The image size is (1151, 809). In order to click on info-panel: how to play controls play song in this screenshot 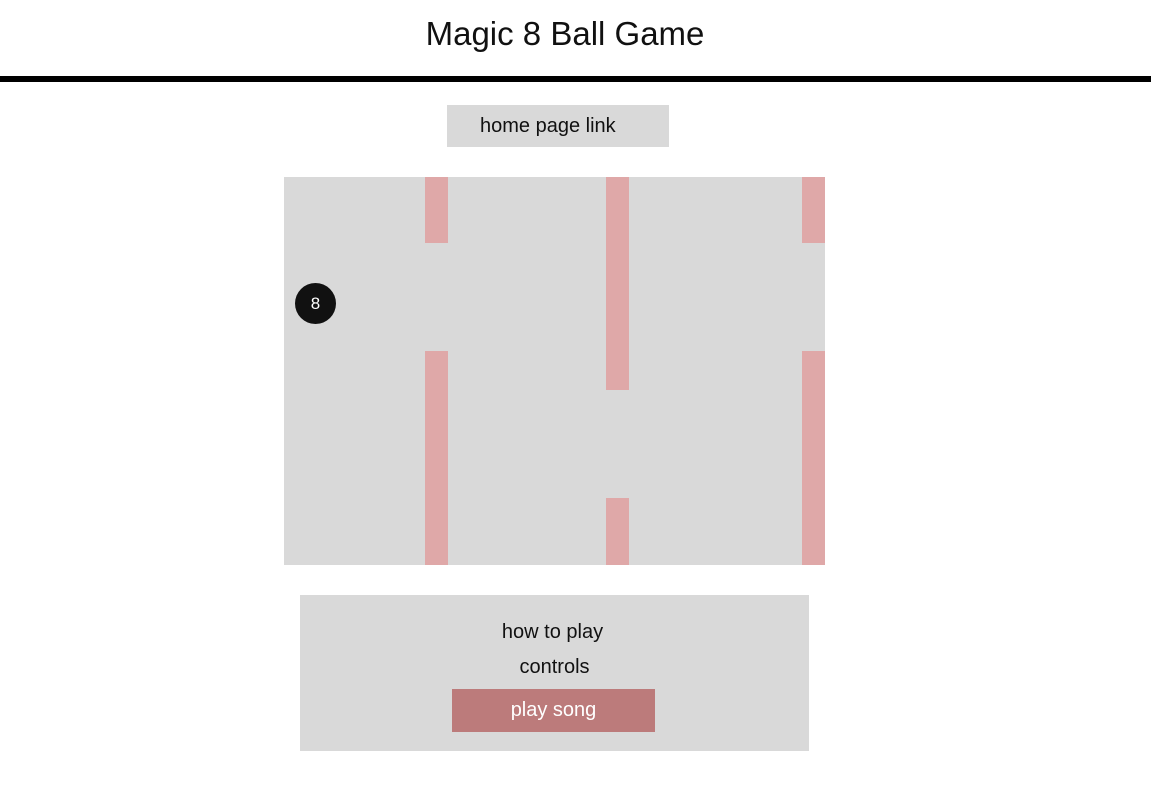, I will do `click(554, 673)`.